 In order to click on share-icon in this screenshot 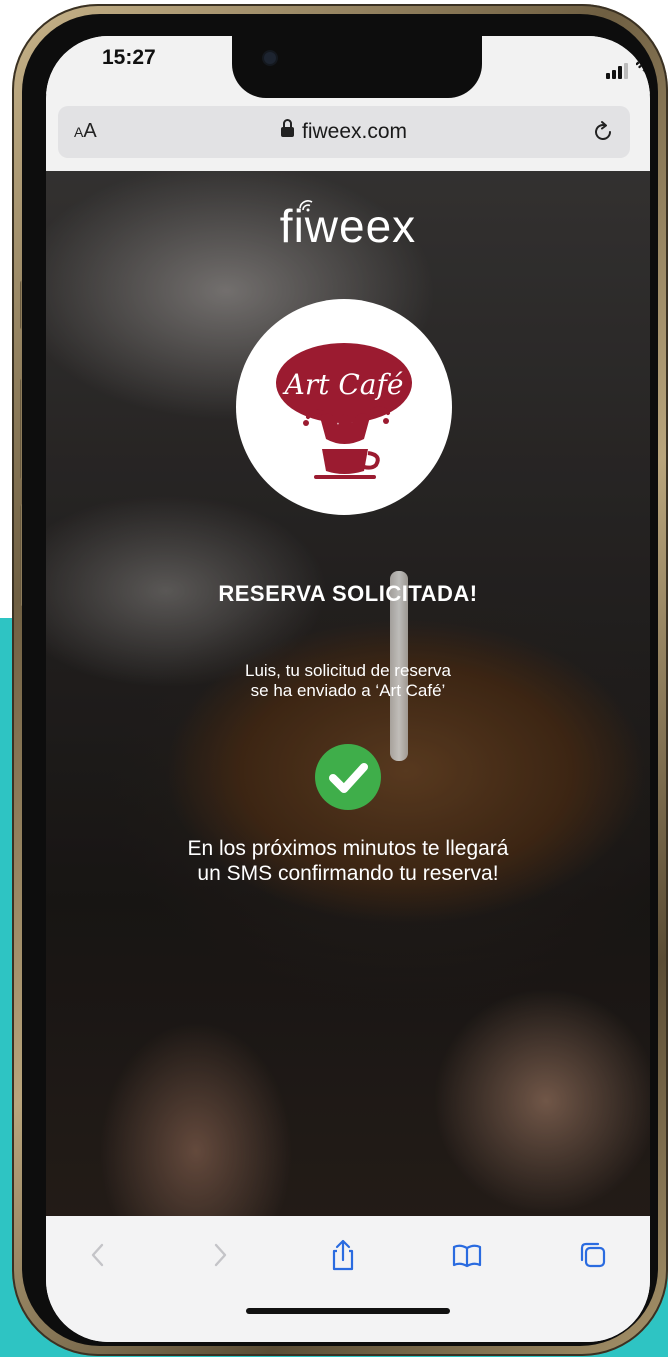, I will do `click(343, 1255)`.